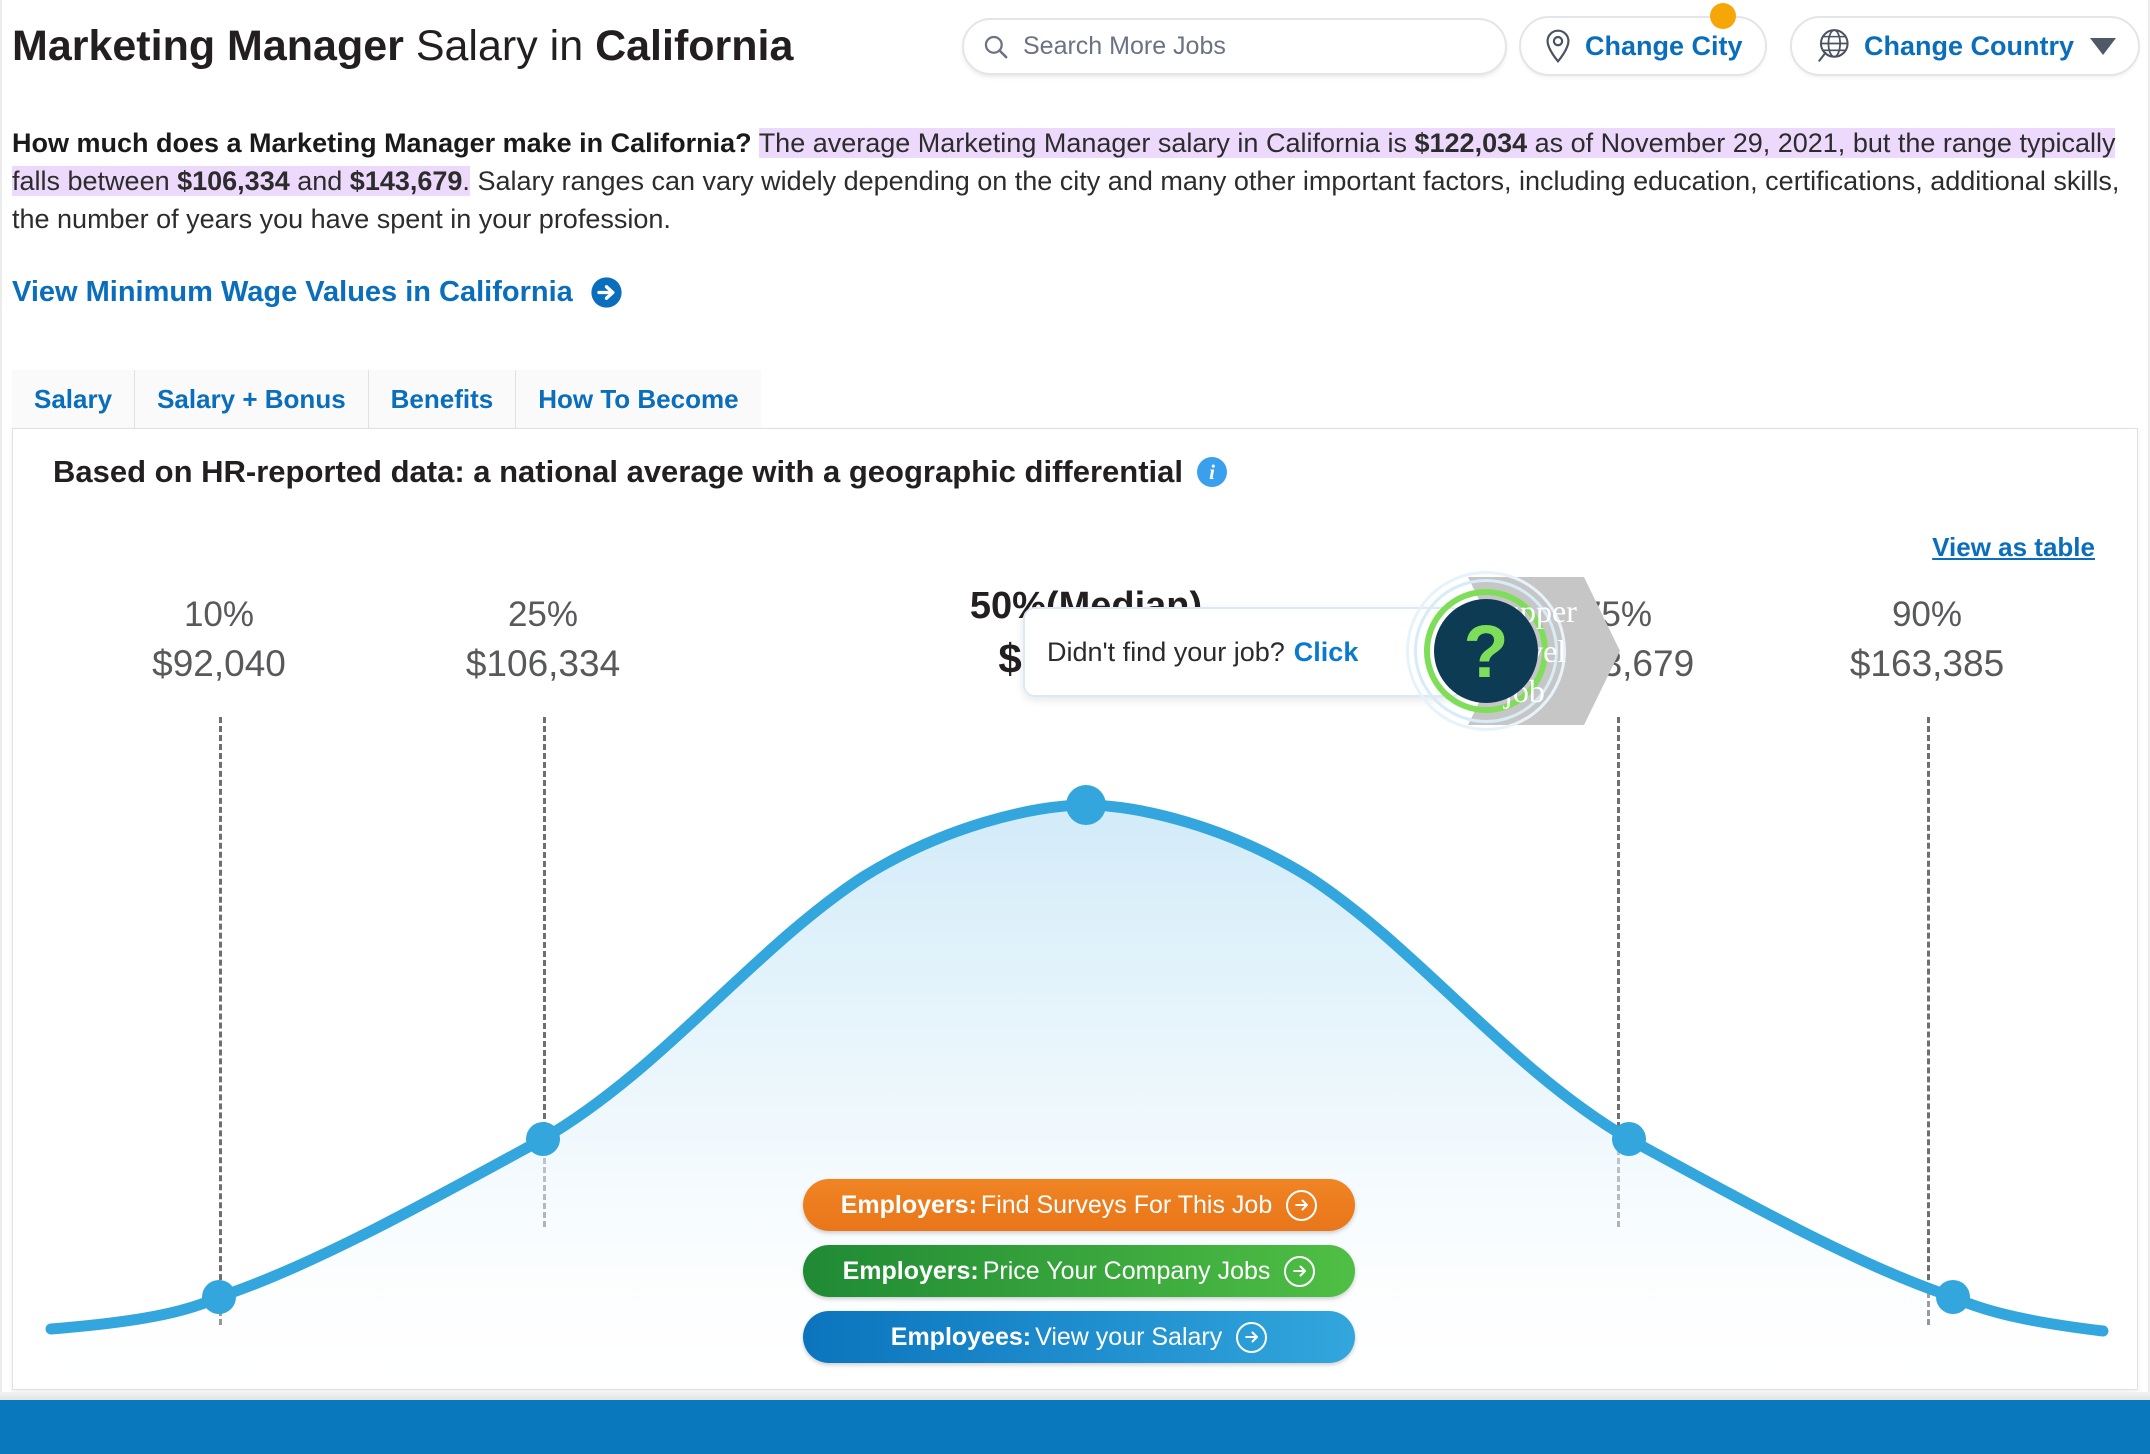  I want to click on search-box, so click(1234, 46).